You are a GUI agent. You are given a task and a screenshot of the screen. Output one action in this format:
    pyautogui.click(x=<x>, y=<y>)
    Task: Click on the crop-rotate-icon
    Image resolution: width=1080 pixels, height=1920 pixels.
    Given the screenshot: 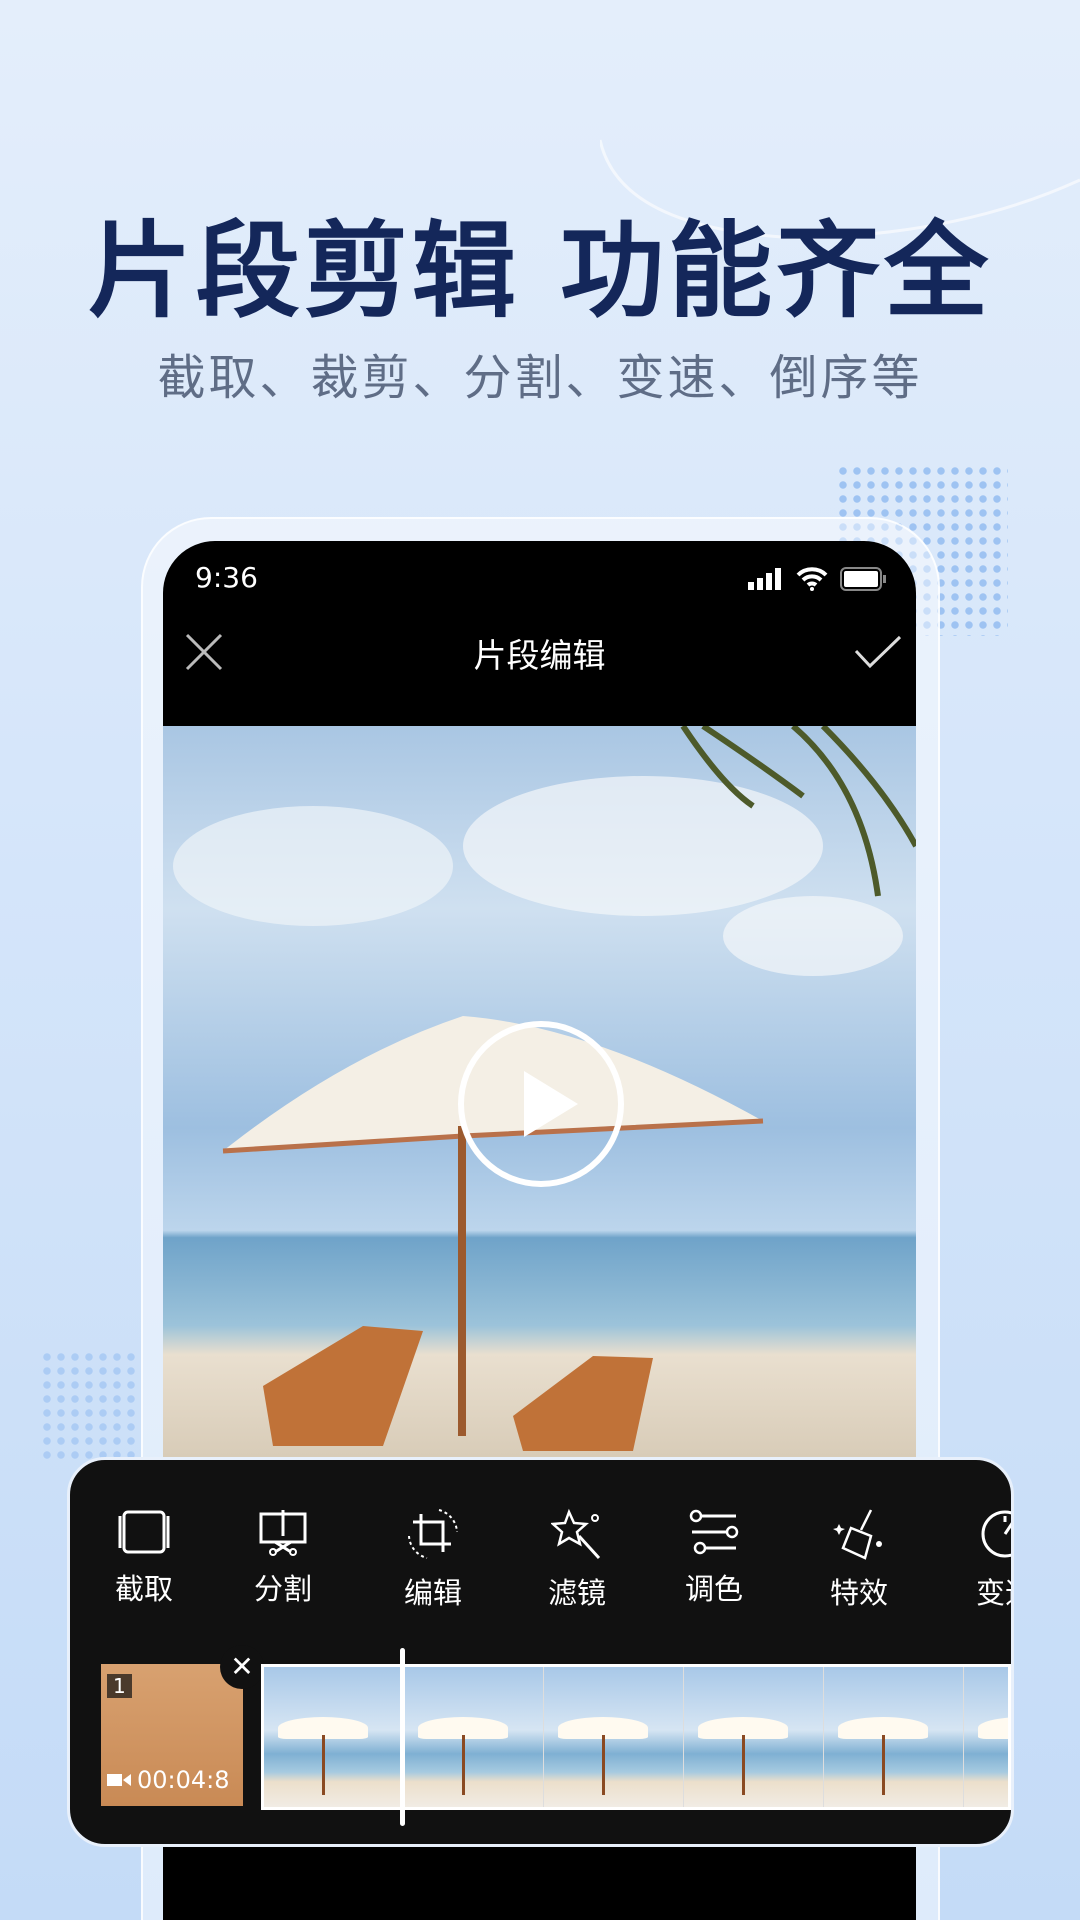 What is the action you would take?
    pyautogui.click(x=433, y=1534)
    